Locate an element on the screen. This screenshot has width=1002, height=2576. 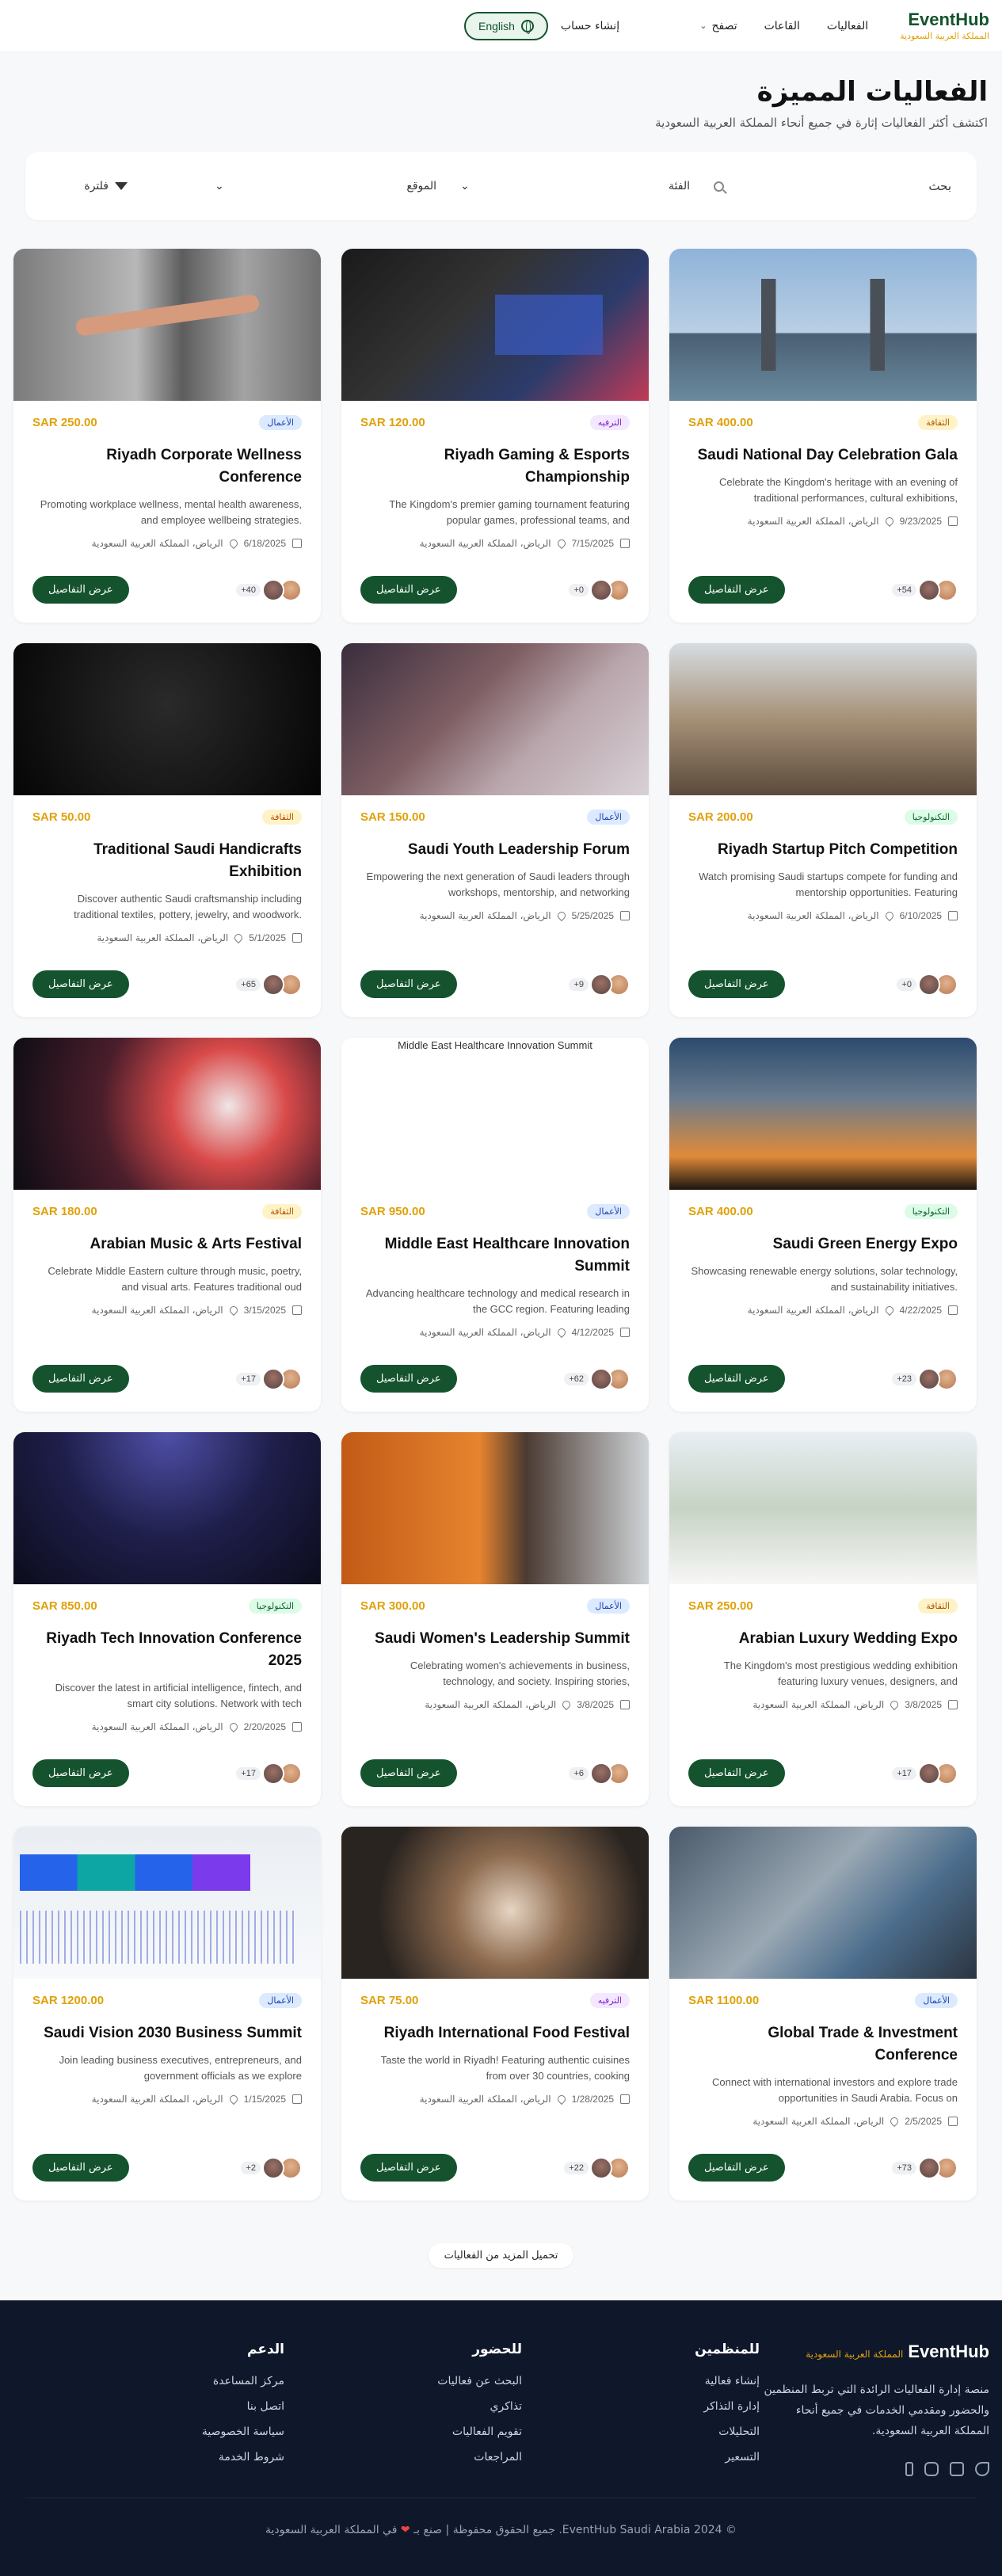
brand-logo: EventHub المملكة العربية السعودية is located at coordinates (944, 26).